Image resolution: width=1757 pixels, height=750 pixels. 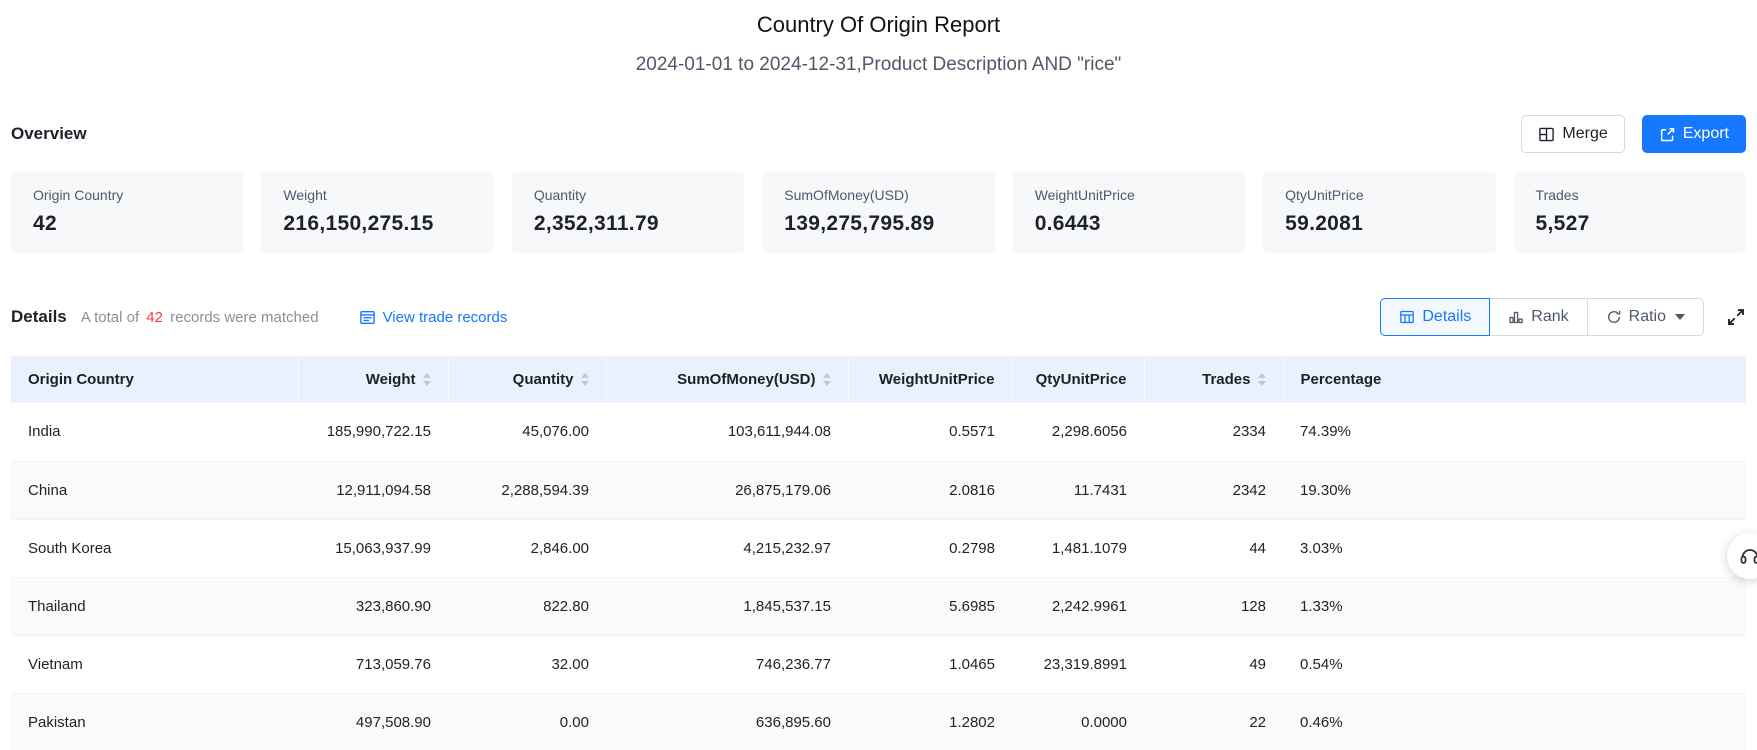 What do you see at coordinates (1614, 317) in the screenshot?
I see `ratio-view-icon` at bounding box center [1614, 317].